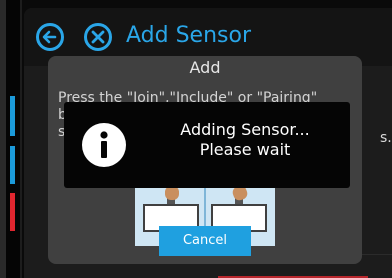 Image resolution: width=392 pixels, height=278 pixels. I want to click on finger-icon, so click(172, 193).